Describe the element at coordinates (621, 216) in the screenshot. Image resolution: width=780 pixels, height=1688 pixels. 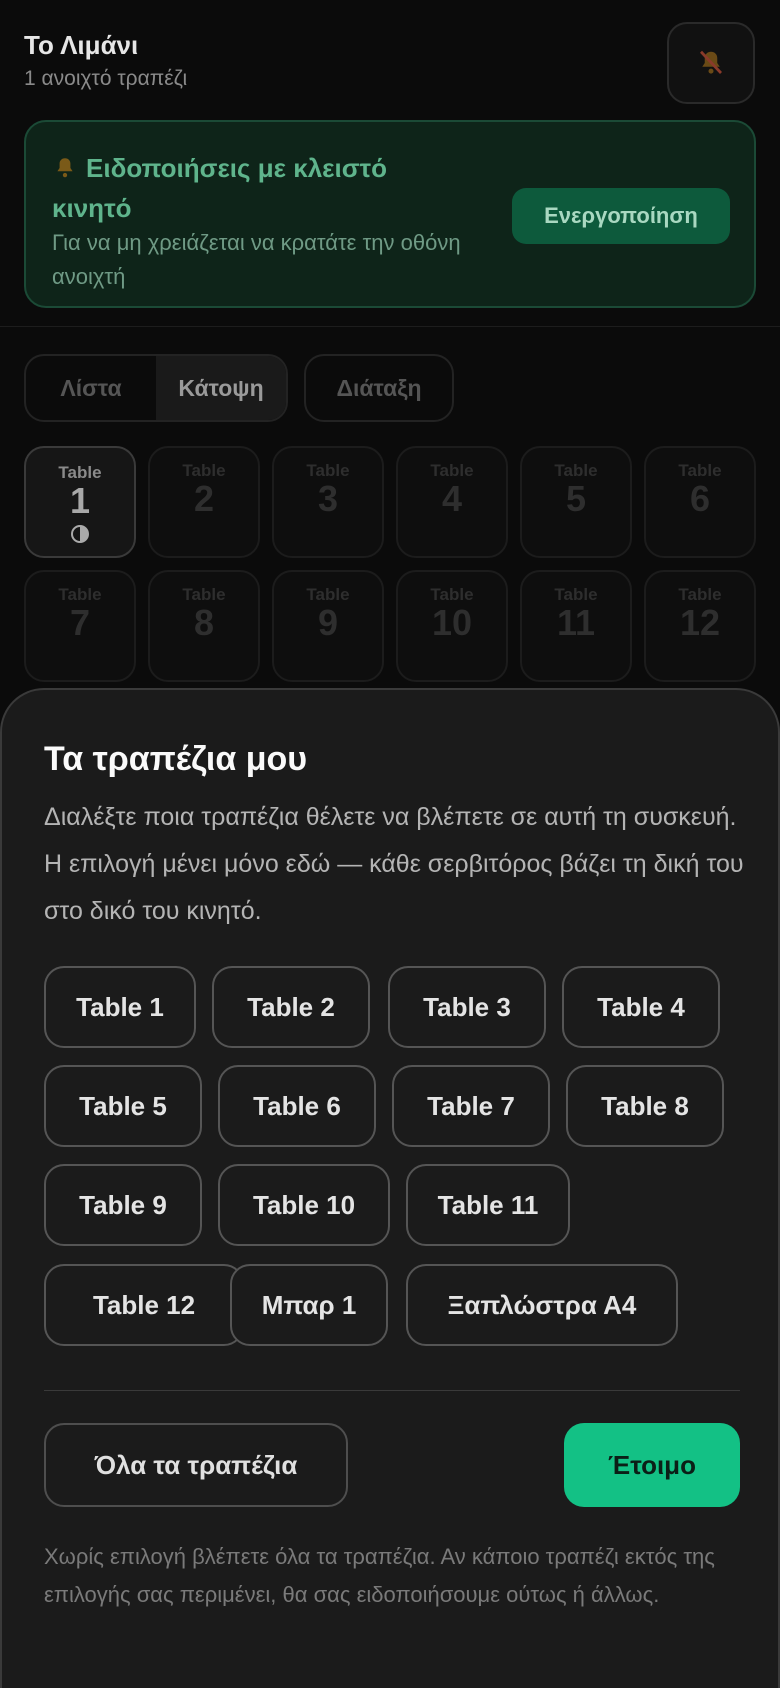
I see `enable-notifications-button: Ενεργοποίηση` at that location.